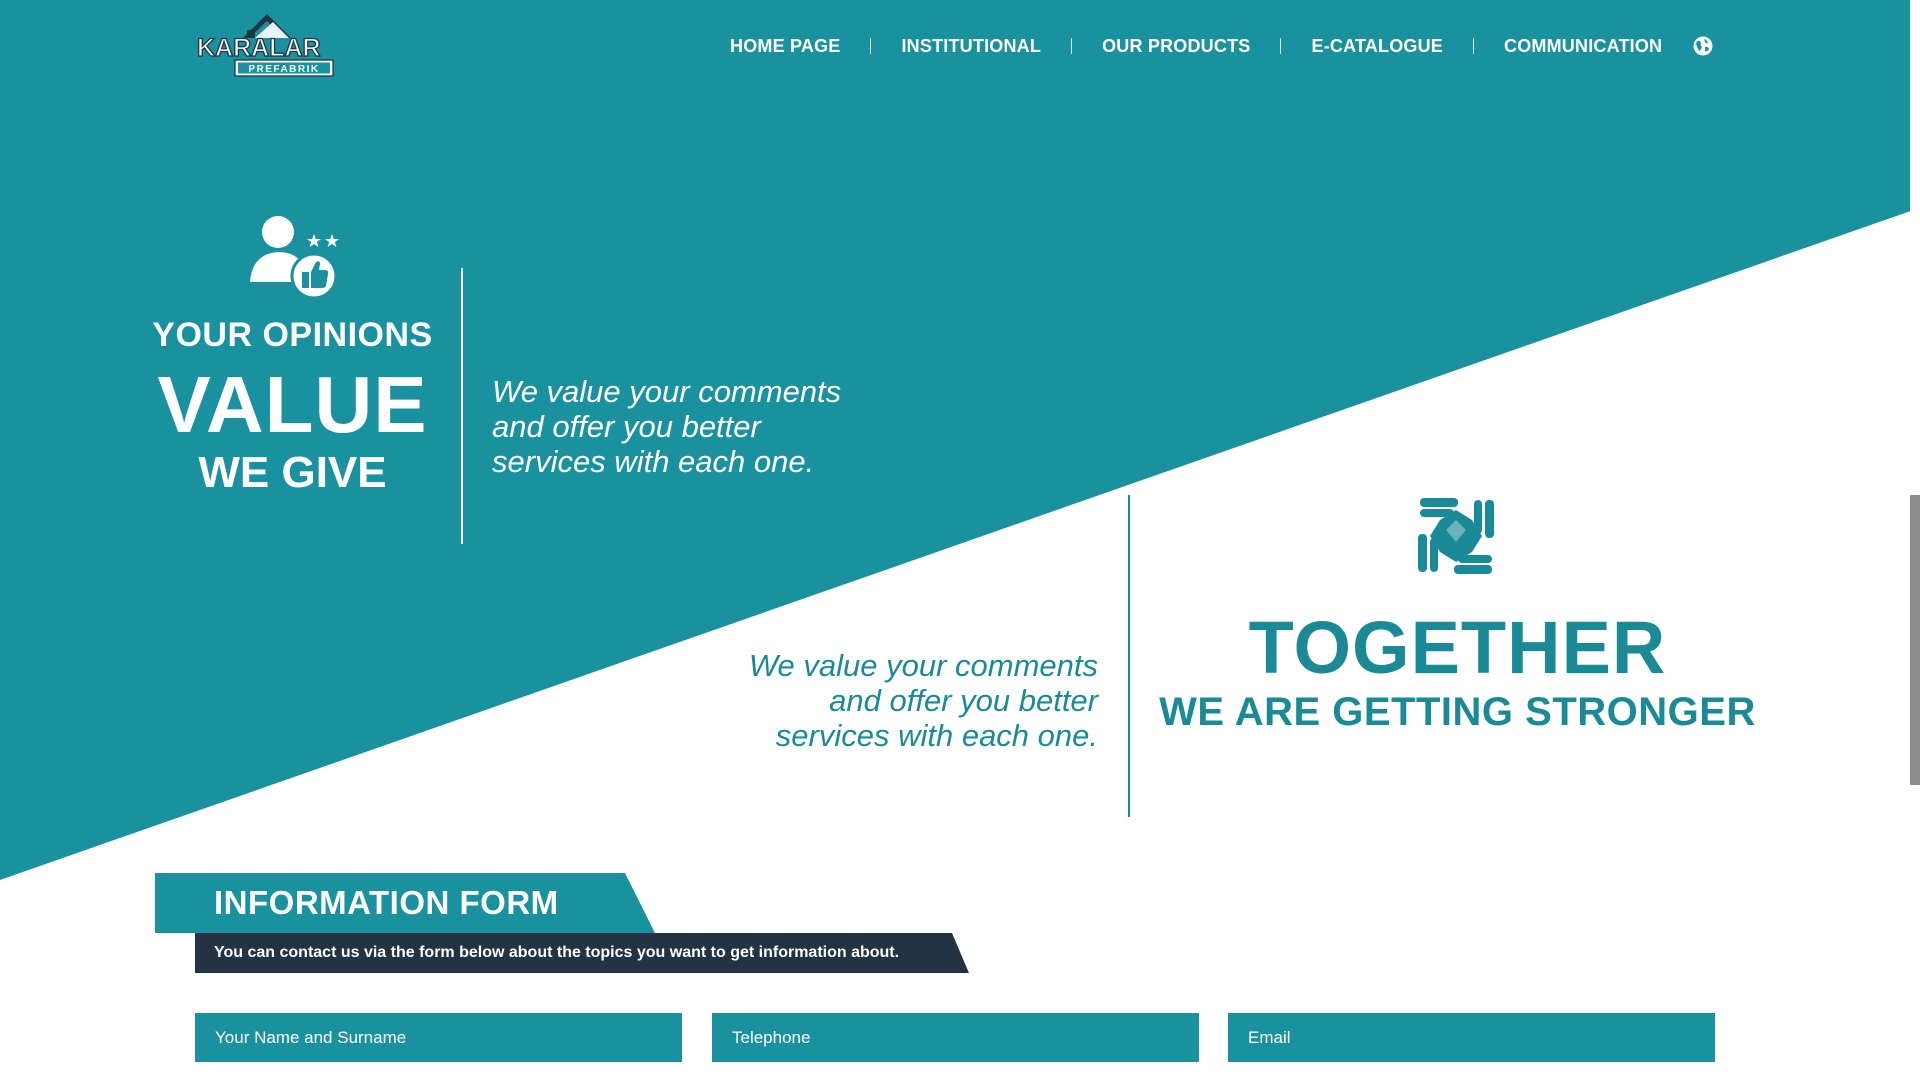 The image size is (1920, 1080). I want to click on page-scrollbar-thumb, so click(1915, 640).